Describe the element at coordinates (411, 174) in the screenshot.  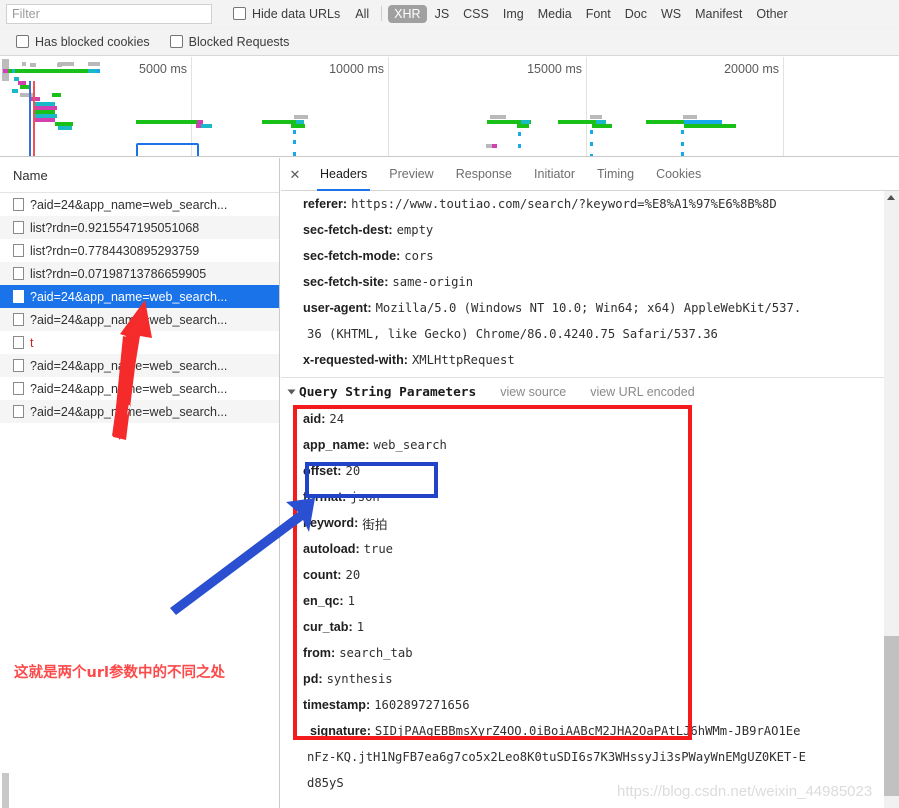
I see `tab-preview: Preview` at that location.